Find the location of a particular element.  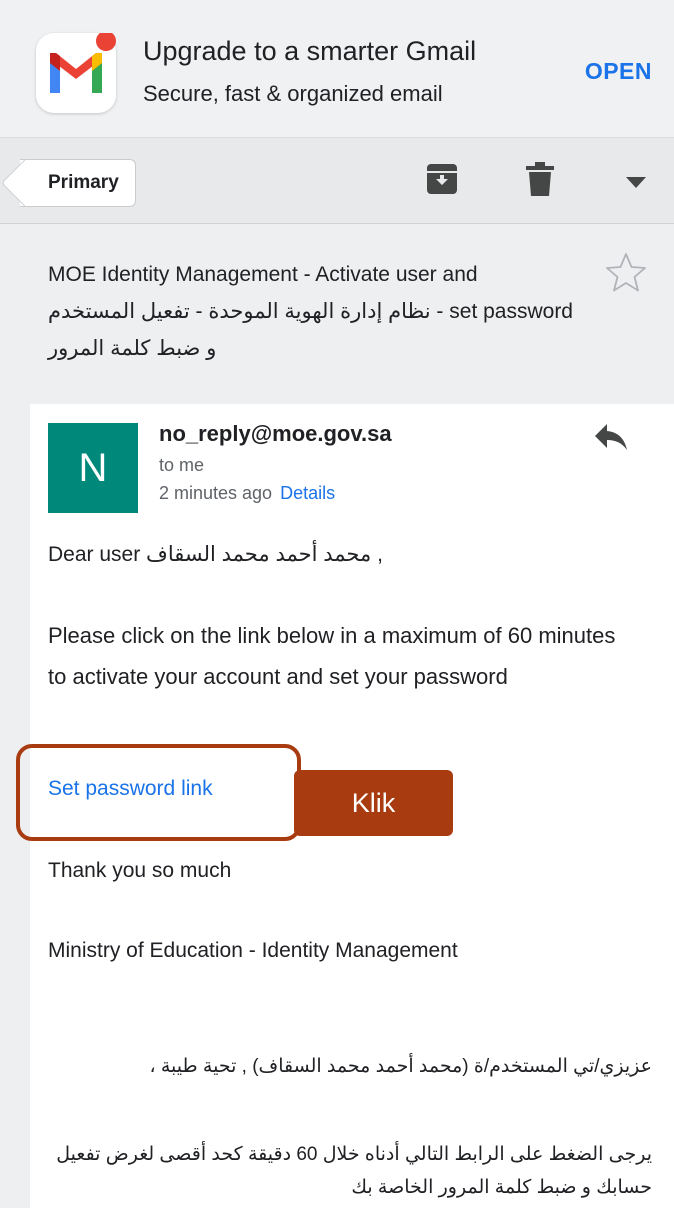

back-to-primary-button: Primary is located at coordinates (78, 183).